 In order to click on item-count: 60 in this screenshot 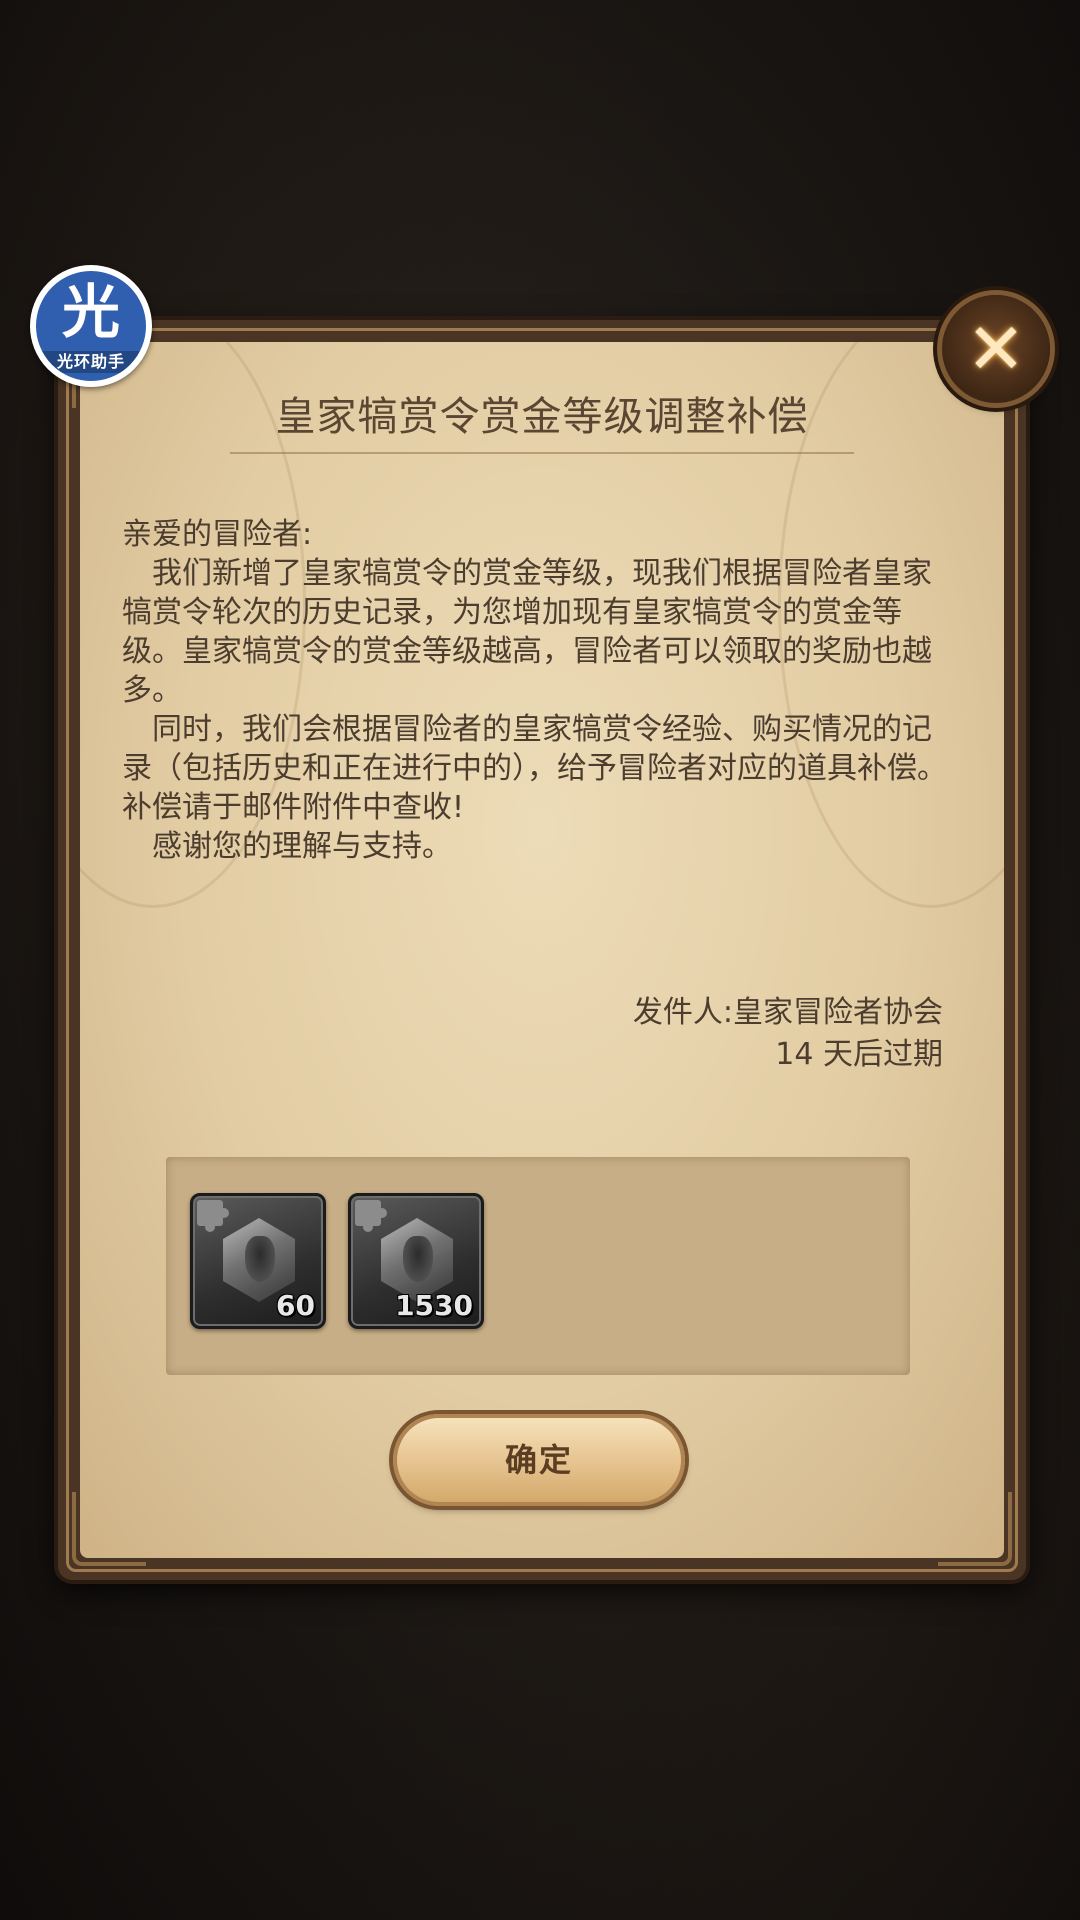, I will do `click(295, 1305)`.